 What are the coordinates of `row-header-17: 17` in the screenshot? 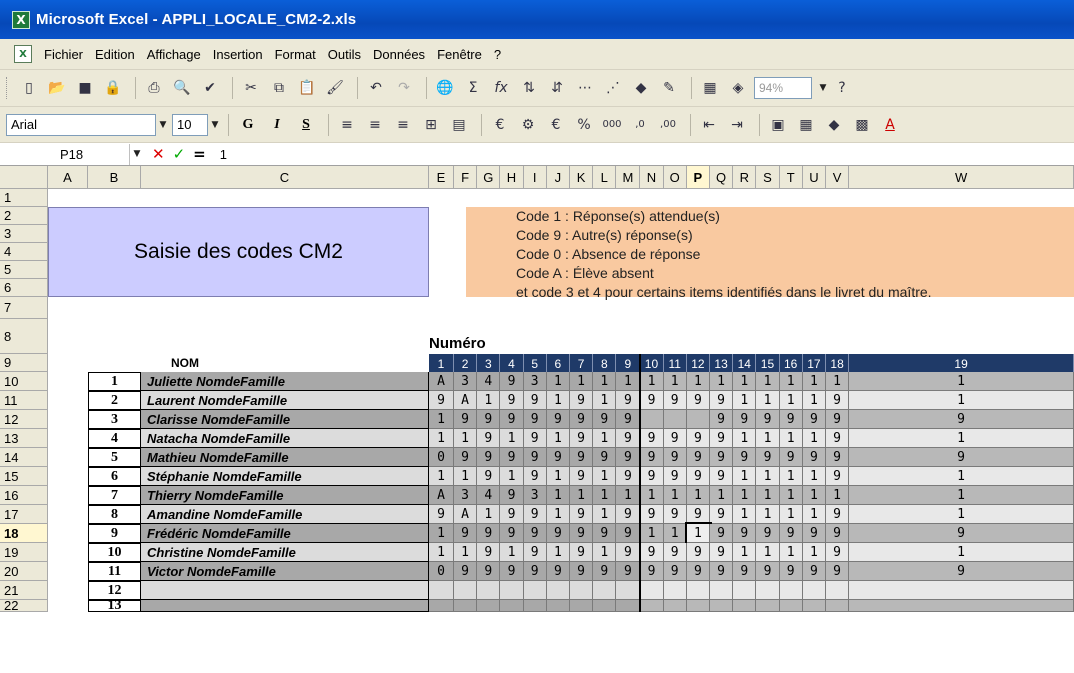 It's located at (24, 514).